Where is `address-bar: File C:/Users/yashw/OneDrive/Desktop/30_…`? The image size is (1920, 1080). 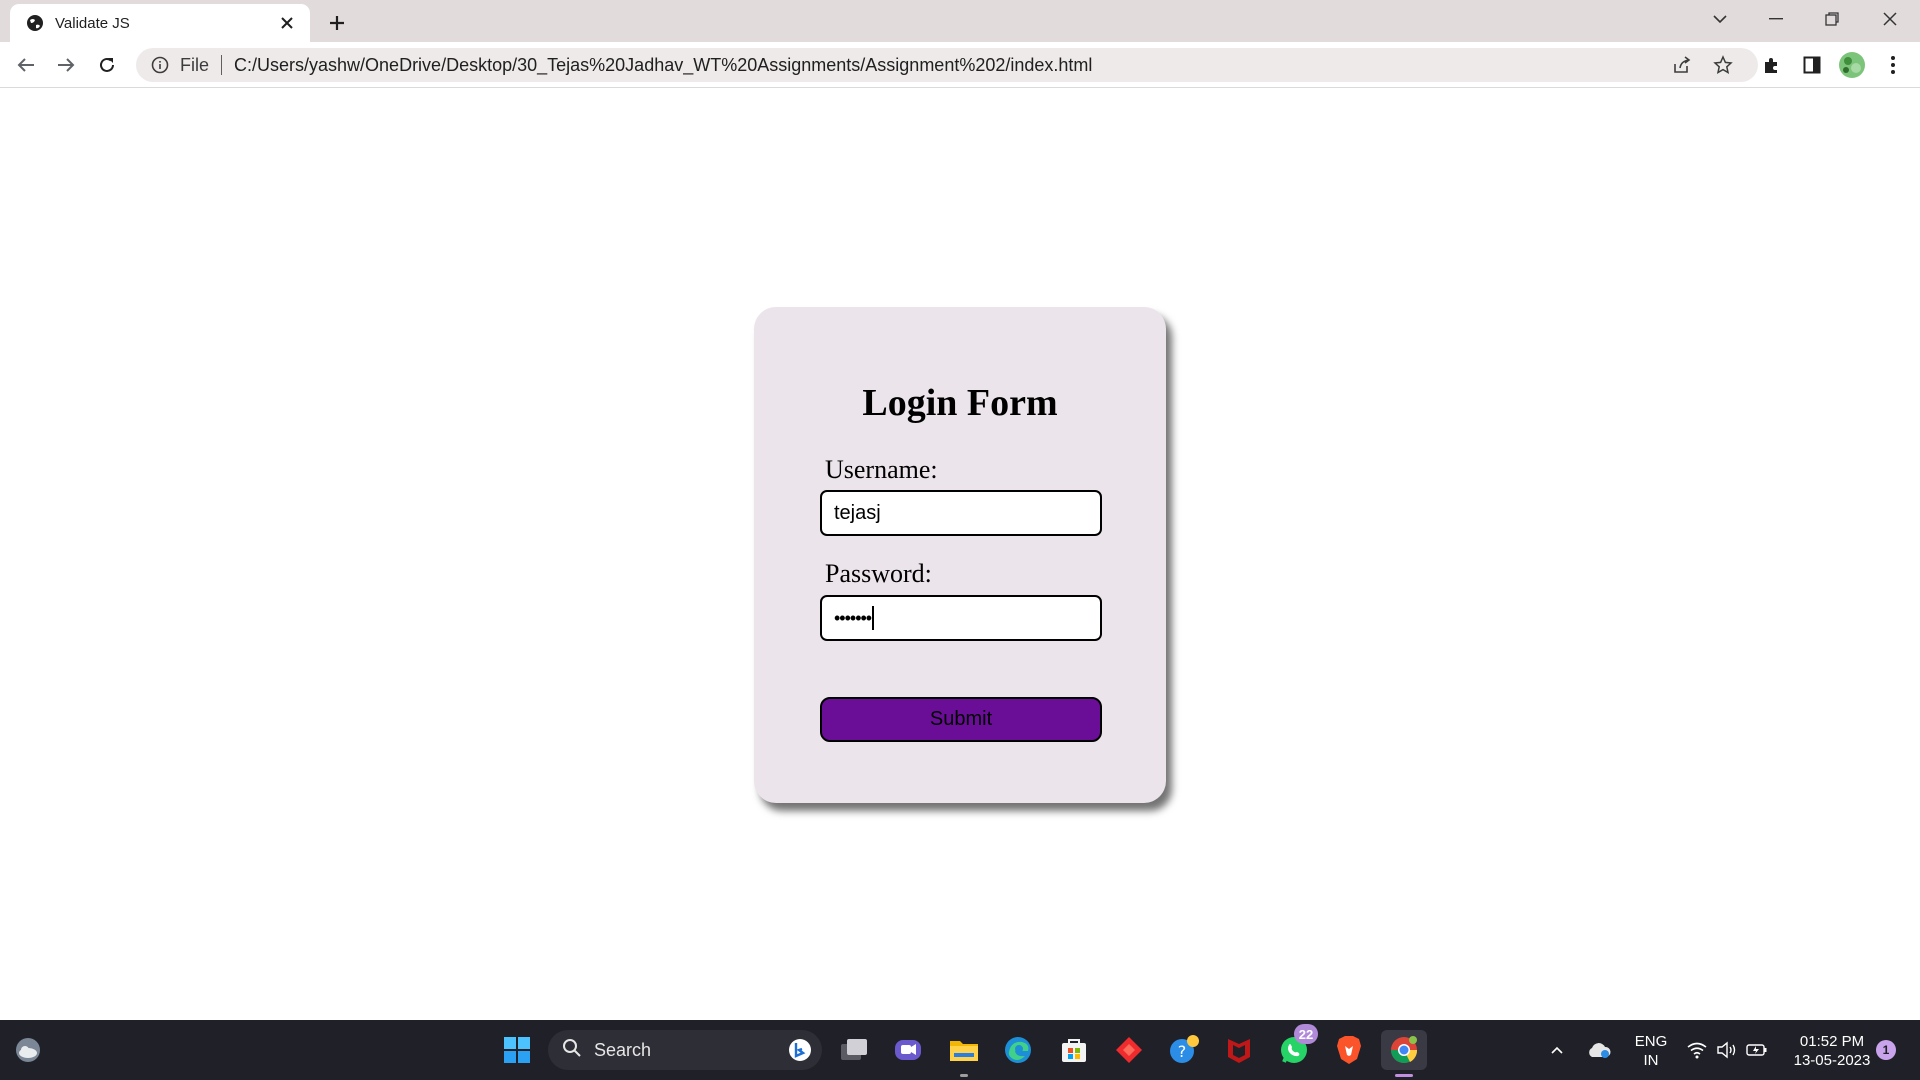 address-bar: File C:/Users/yashw/OneDrive/Desktop/30_… is located at coordinates (947, 65).